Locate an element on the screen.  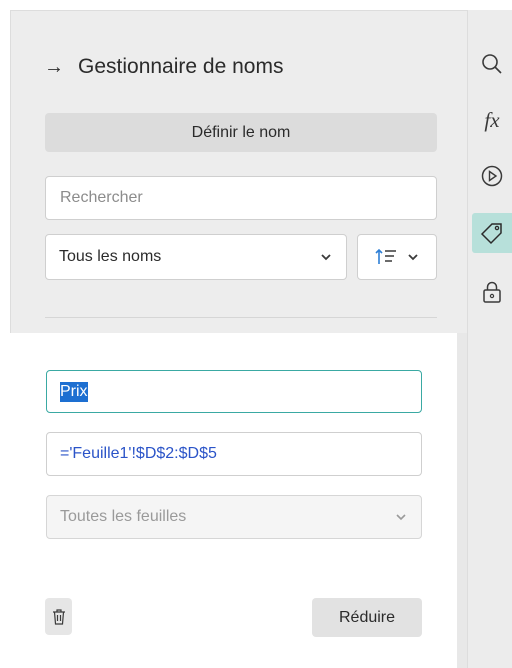
play-icon is located at coordinates (492, 176).